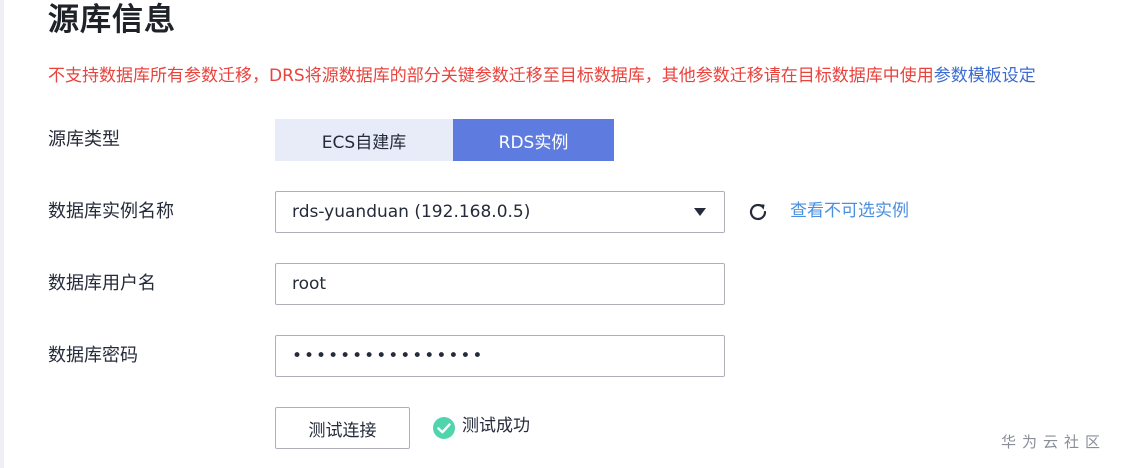  I want to click on refresh-icon, so click(758, 212).